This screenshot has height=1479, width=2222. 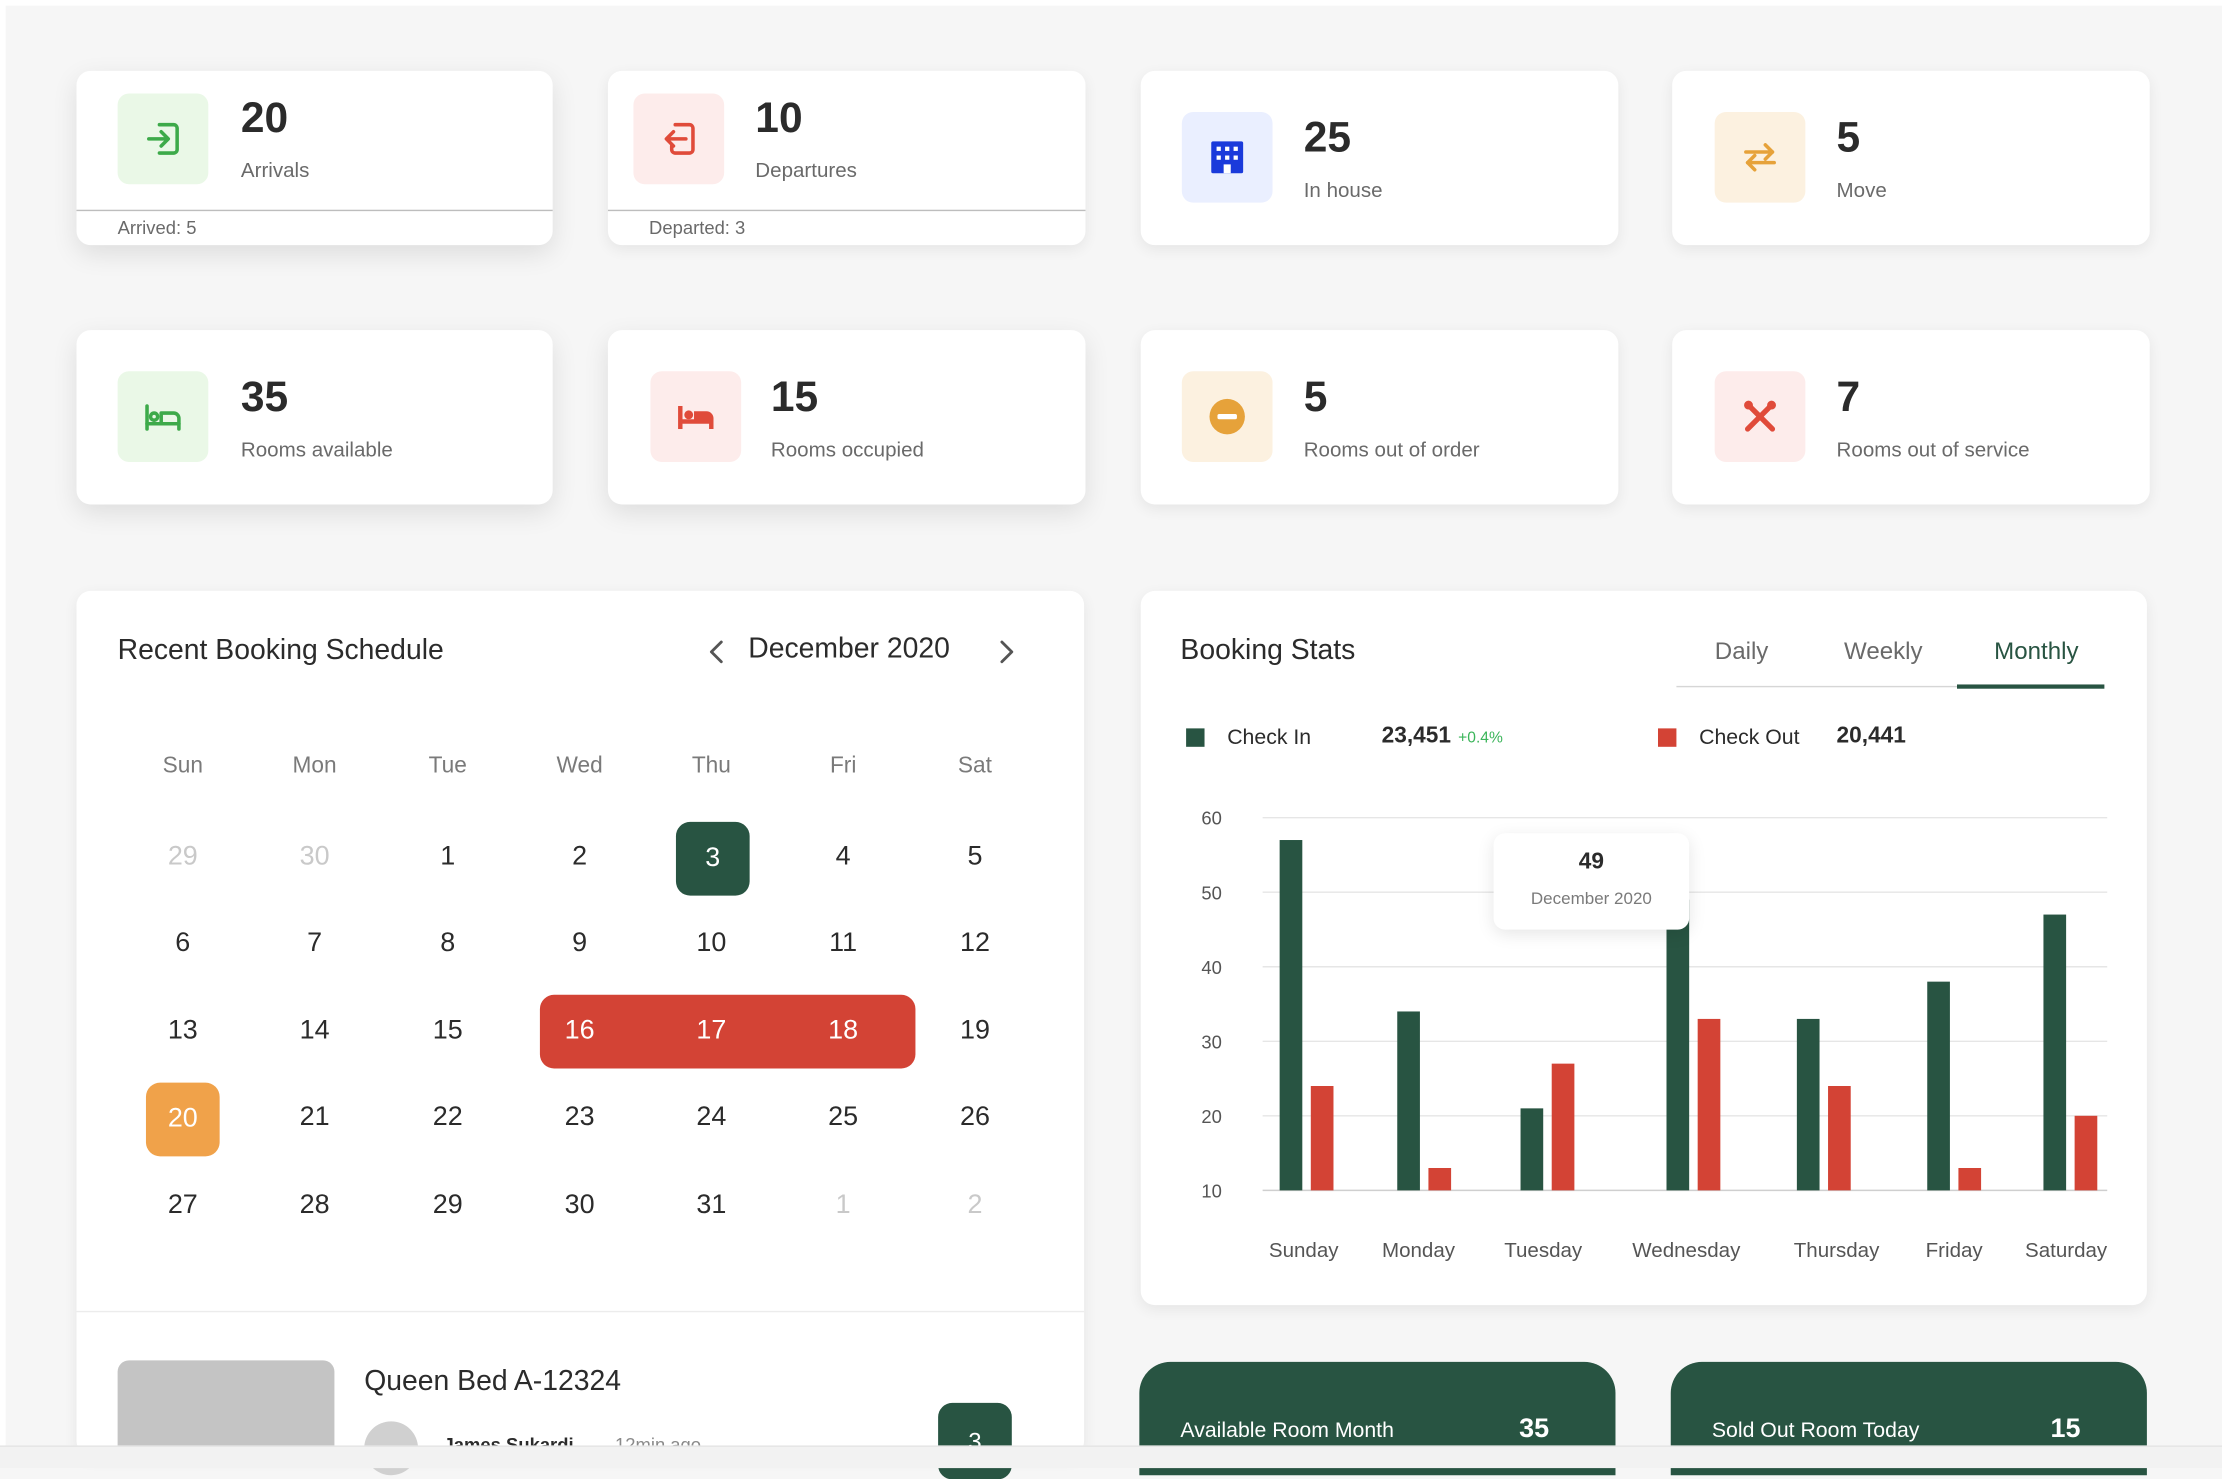 I want to click on y-tick-label: 30, so click(x=1211, y=1041).